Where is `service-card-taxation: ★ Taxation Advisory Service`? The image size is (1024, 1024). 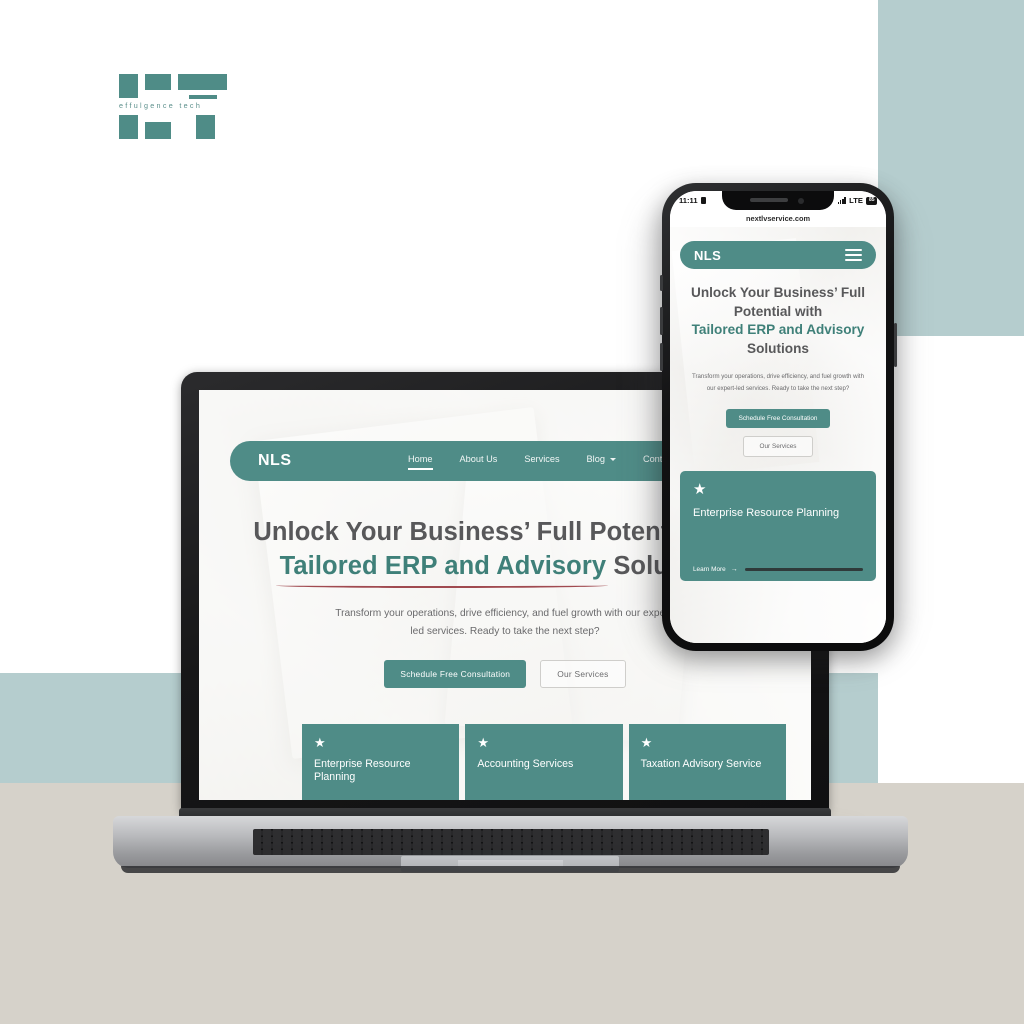
service-card-taxation: ★ Taxation Advisory Service is located at coordinates (707, 762).